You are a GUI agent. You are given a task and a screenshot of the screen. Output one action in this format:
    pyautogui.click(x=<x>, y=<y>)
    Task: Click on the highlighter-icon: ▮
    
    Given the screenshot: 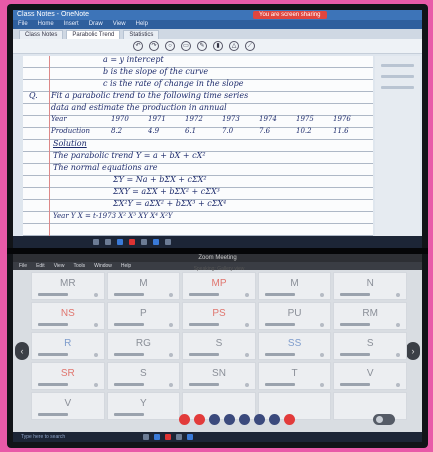 What is the action you would take?
    pyautogui.click(x=218, y=46)
    